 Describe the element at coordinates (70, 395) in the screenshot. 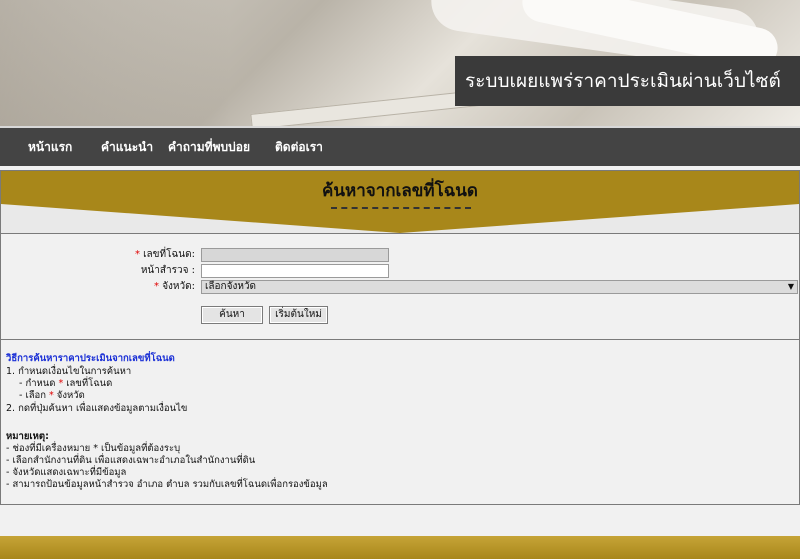

I see `step-1b-field: จังหวัด` at that location.